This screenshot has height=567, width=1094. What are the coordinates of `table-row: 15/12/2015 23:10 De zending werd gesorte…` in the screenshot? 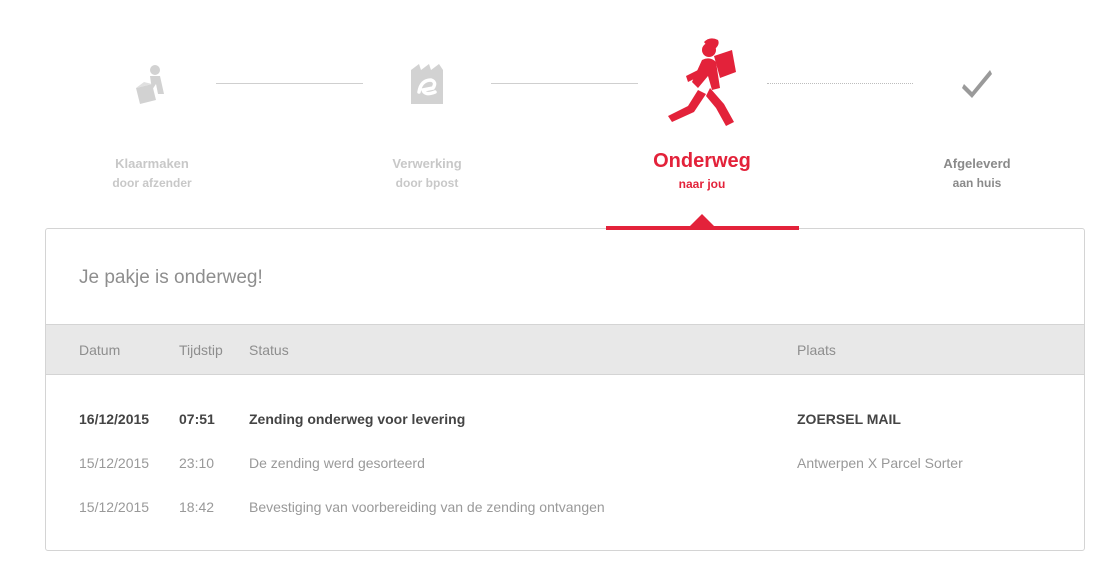 It's located at (565, 465).